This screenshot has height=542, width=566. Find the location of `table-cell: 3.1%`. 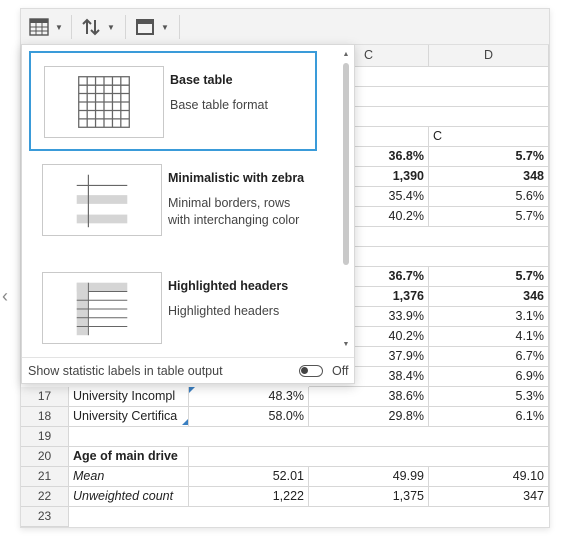

table-cell: 3.1% is located at coordinates (489, 317).